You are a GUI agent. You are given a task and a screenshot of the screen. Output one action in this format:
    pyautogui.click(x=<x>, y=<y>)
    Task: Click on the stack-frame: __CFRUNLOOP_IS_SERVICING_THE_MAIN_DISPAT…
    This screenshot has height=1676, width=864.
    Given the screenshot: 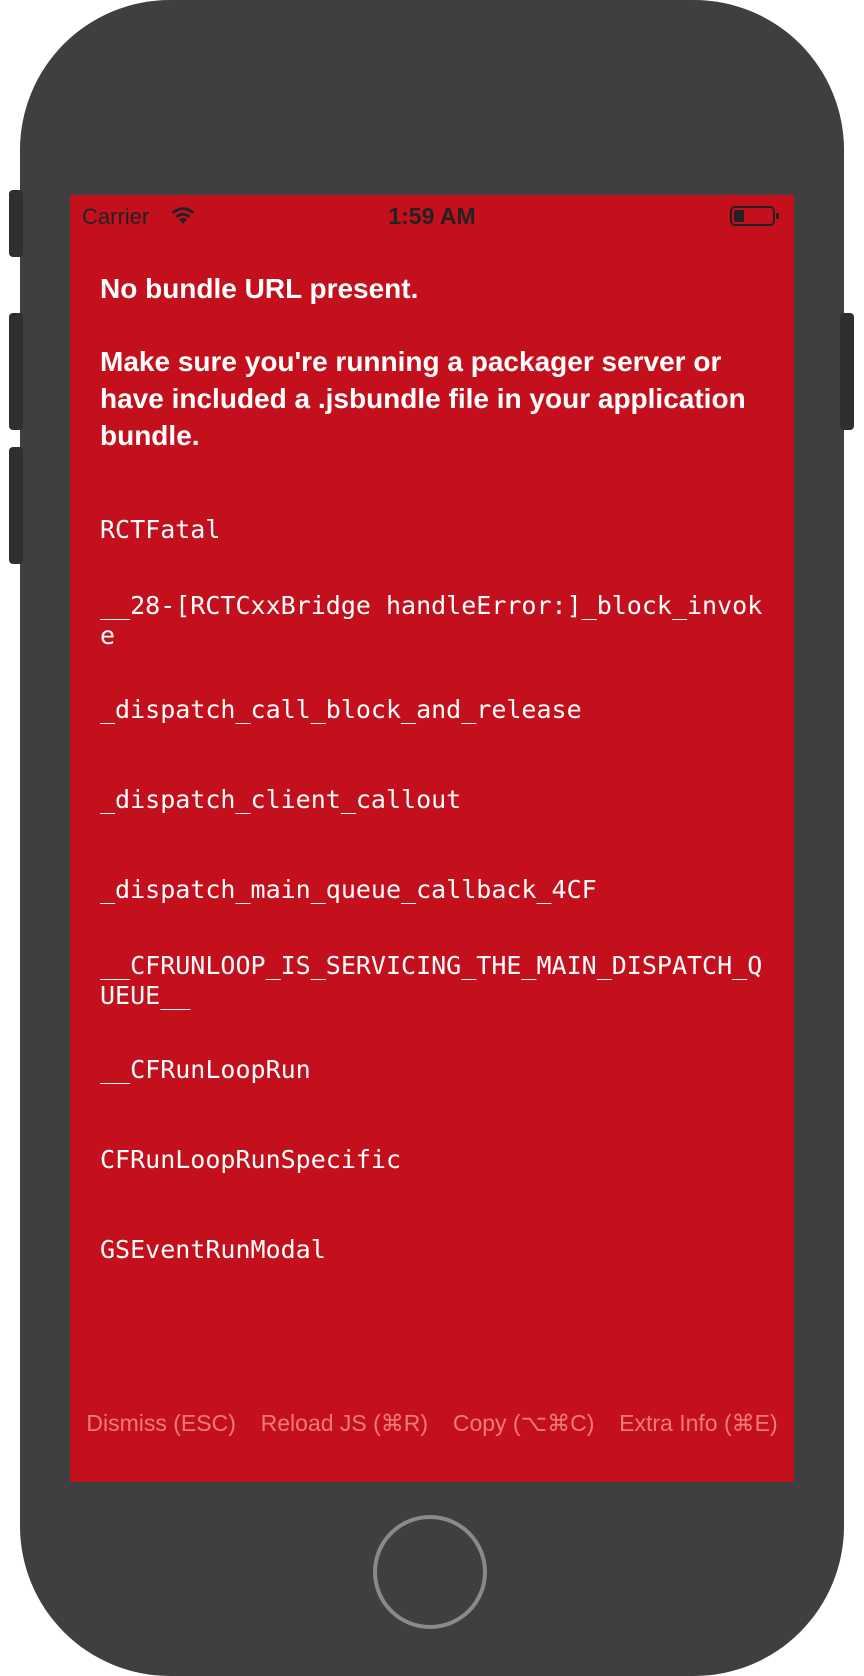 What is the action you would take?
    pyautogui.click(x=435, y=981)
    